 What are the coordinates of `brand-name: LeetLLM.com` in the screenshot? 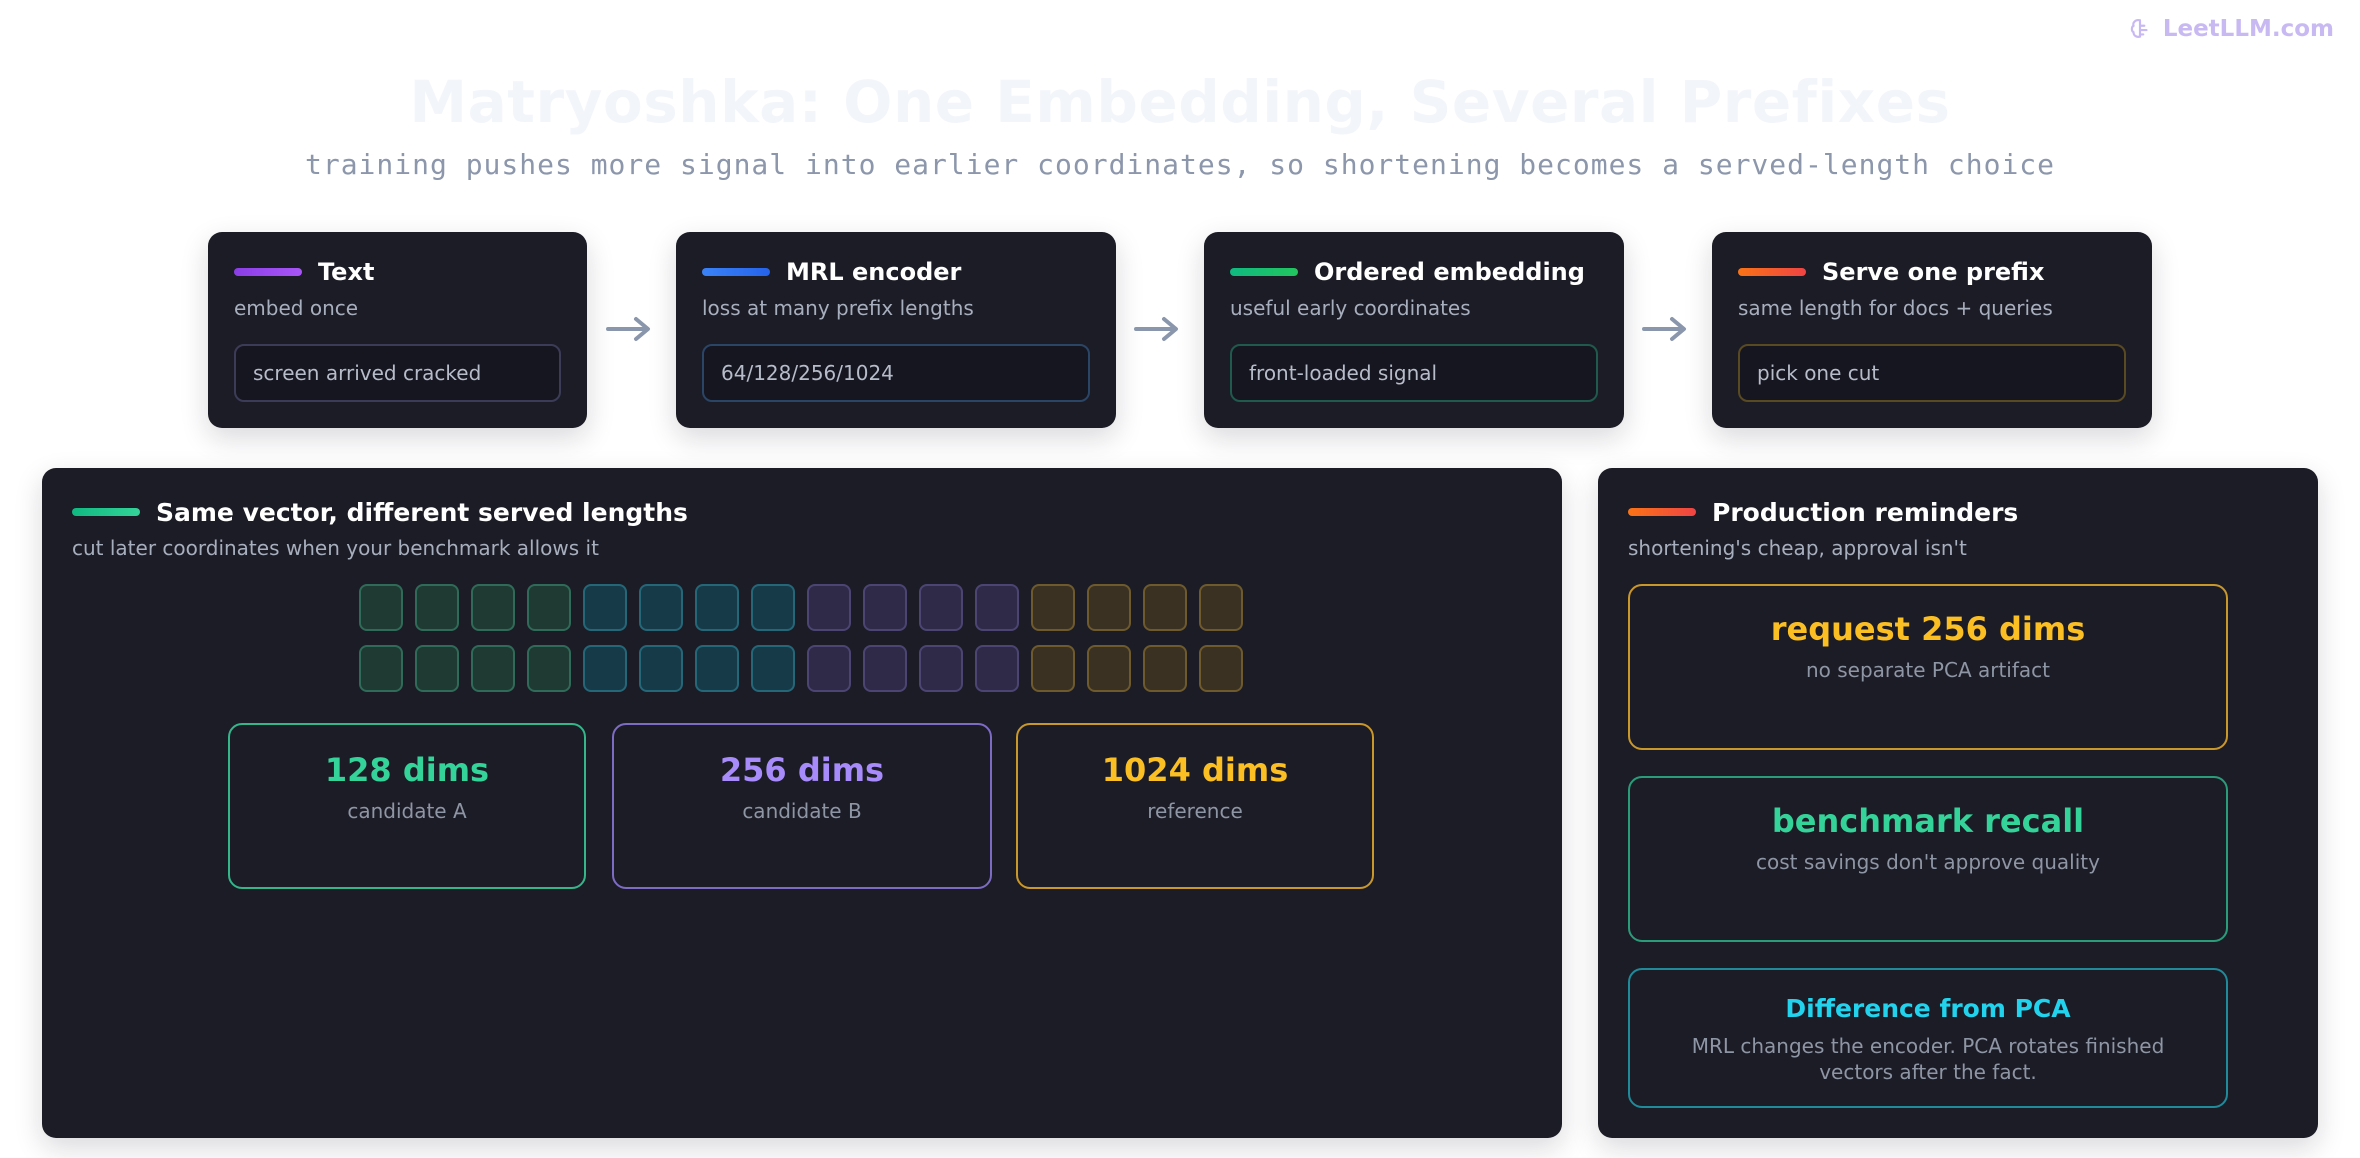 It's located at (2248, 29).